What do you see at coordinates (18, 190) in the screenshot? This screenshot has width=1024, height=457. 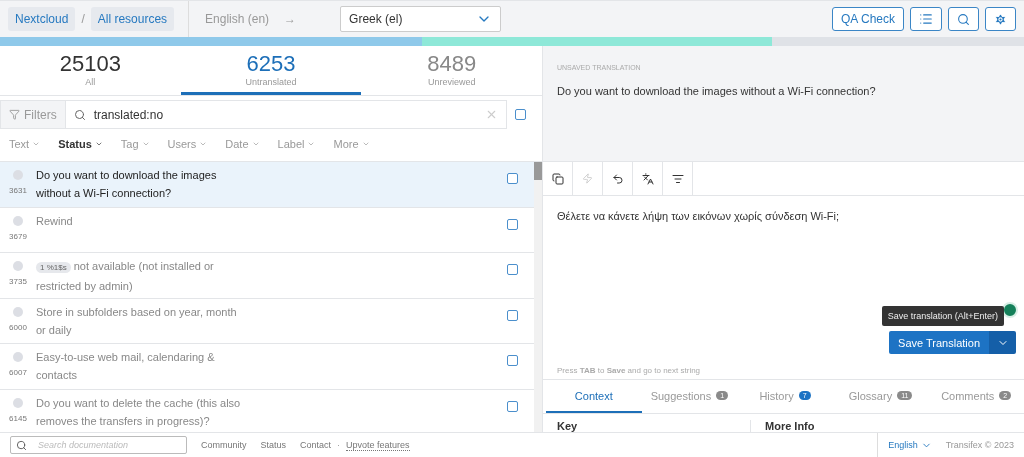 I see `string-id: 3631` at bounding box center [18, 190].